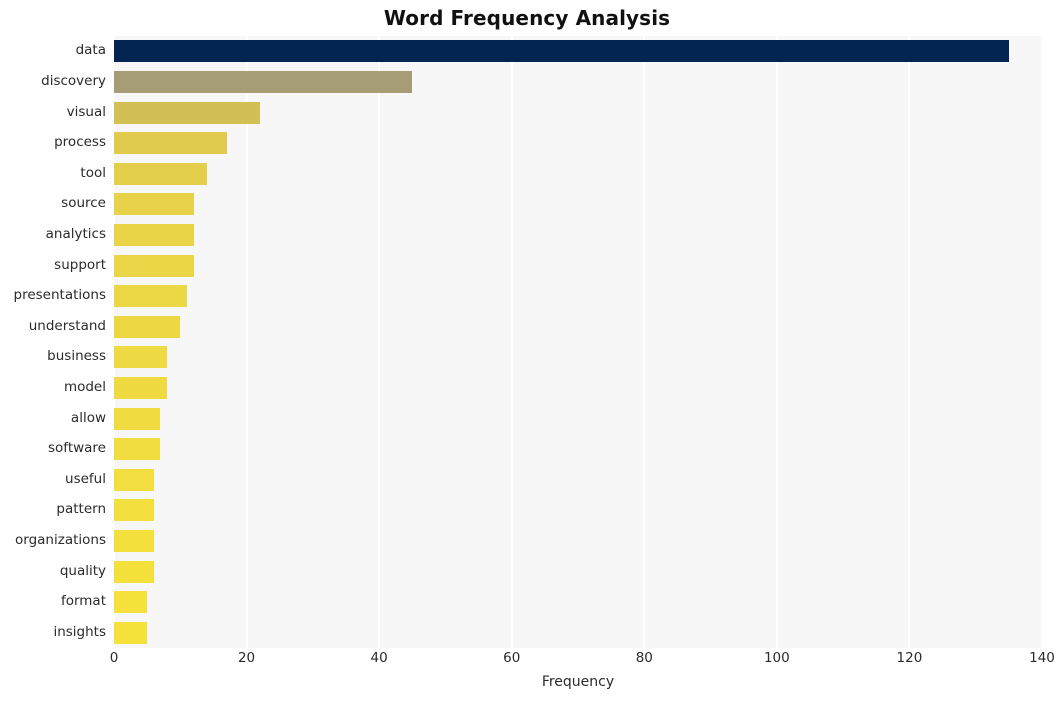 This screenshot has width=1054, height=701. What do you see at coordinates (90, 50) in the screenshot?
I see `y-axis-tick-label: data` at bounding box center [90, 50].